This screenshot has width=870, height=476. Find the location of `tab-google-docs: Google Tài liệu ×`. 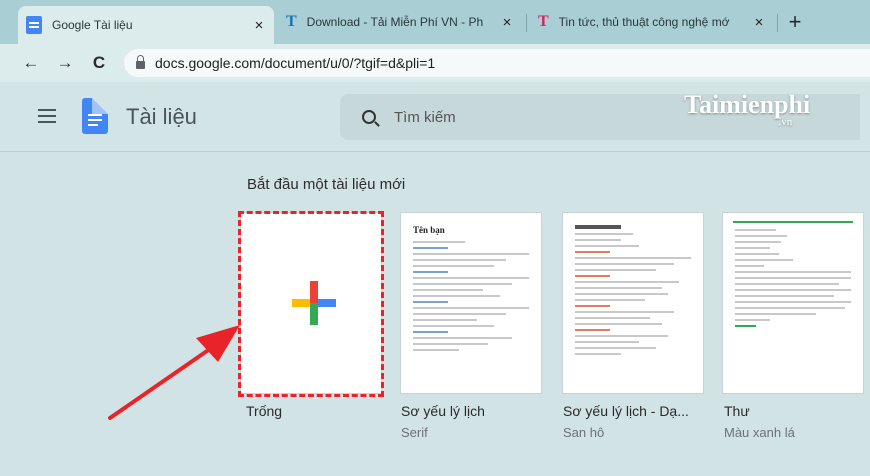

tab-google-docs: Google Tài liệu × is located at coordinates (146, 25).